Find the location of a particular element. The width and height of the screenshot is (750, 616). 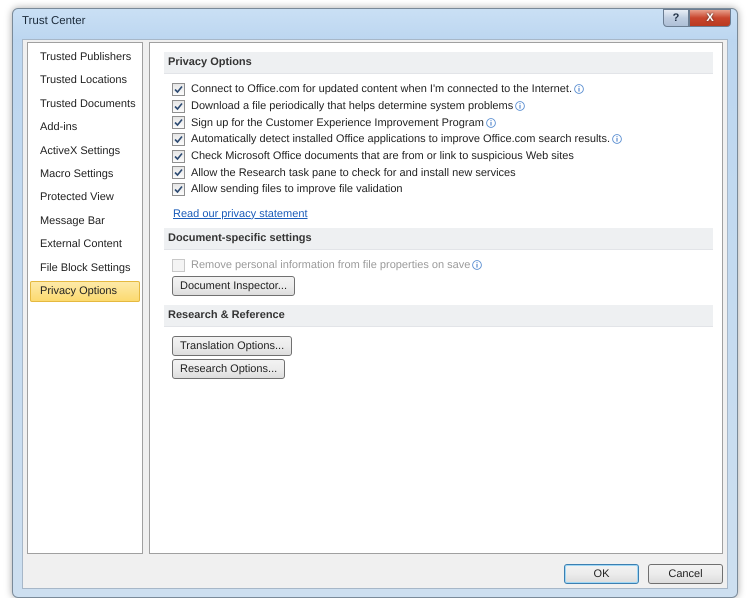

ok-button: OK is located at coordinates (601, 574).